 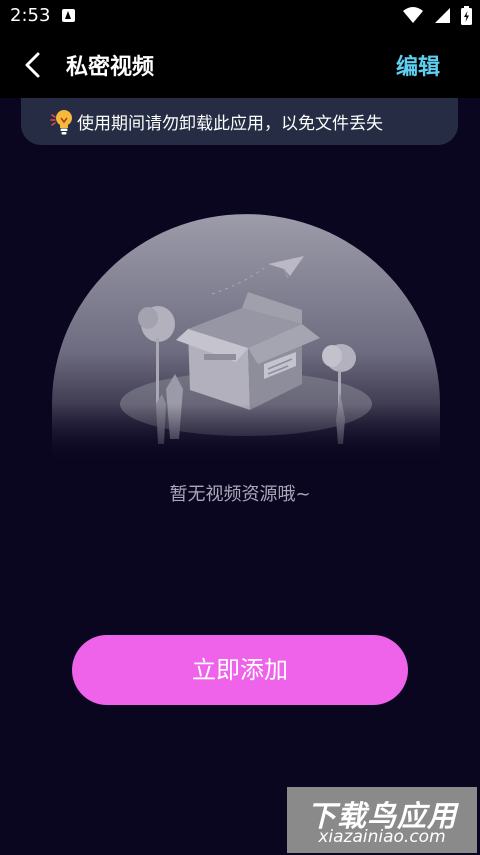 I want to click on app-notification-icon, so click(x=68, y=15).